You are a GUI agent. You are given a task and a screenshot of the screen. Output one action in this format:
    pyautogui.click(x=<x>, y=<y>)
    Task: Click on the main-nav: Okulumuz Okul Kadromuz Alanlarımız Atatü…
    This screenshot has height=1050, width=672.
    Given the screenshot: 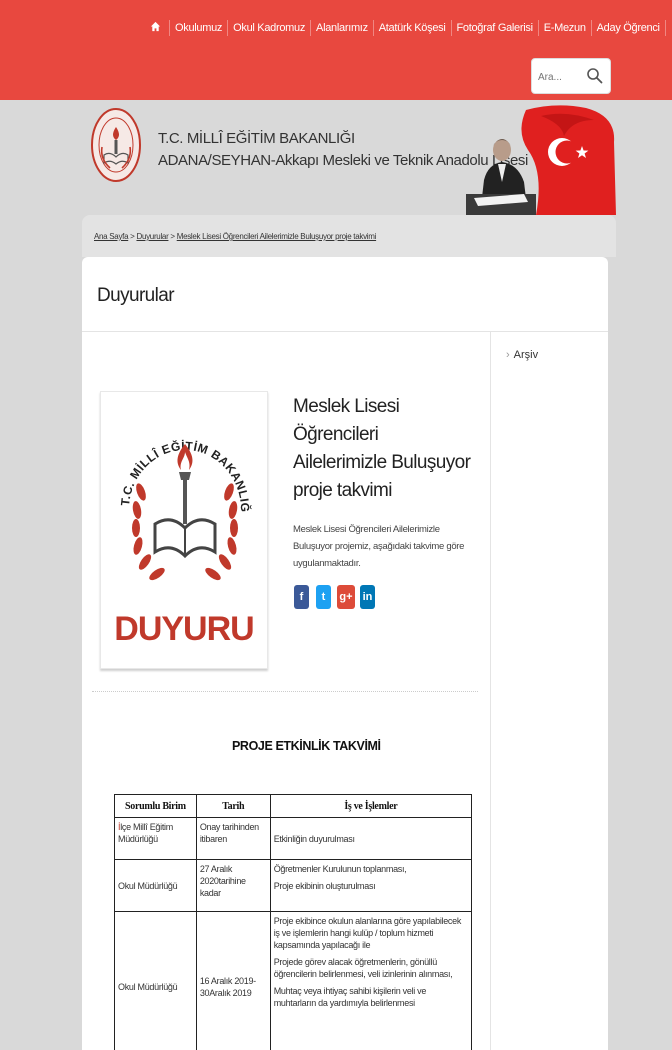 What is the action you would take?
    pyautogui.click(x=407, y=28)
    